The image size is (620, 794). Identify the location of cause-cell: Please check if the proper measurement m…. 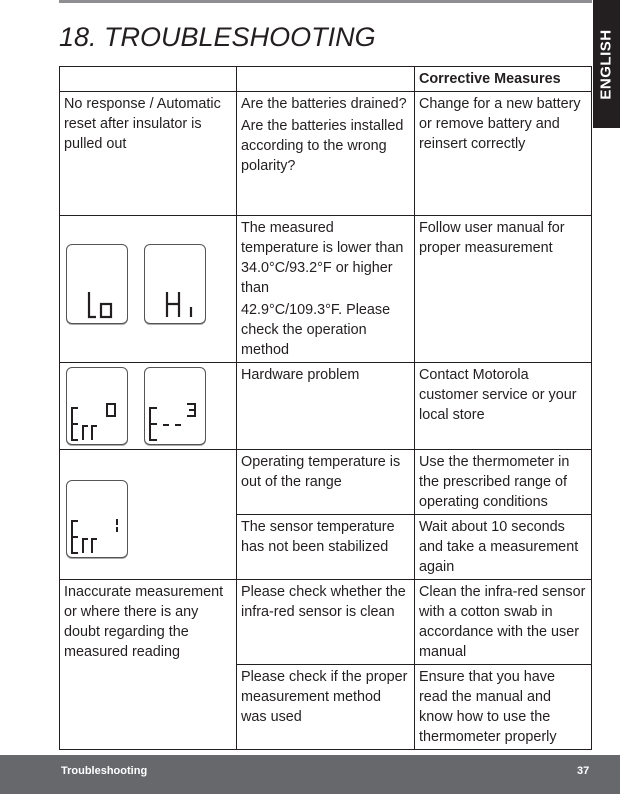
(325, 707).